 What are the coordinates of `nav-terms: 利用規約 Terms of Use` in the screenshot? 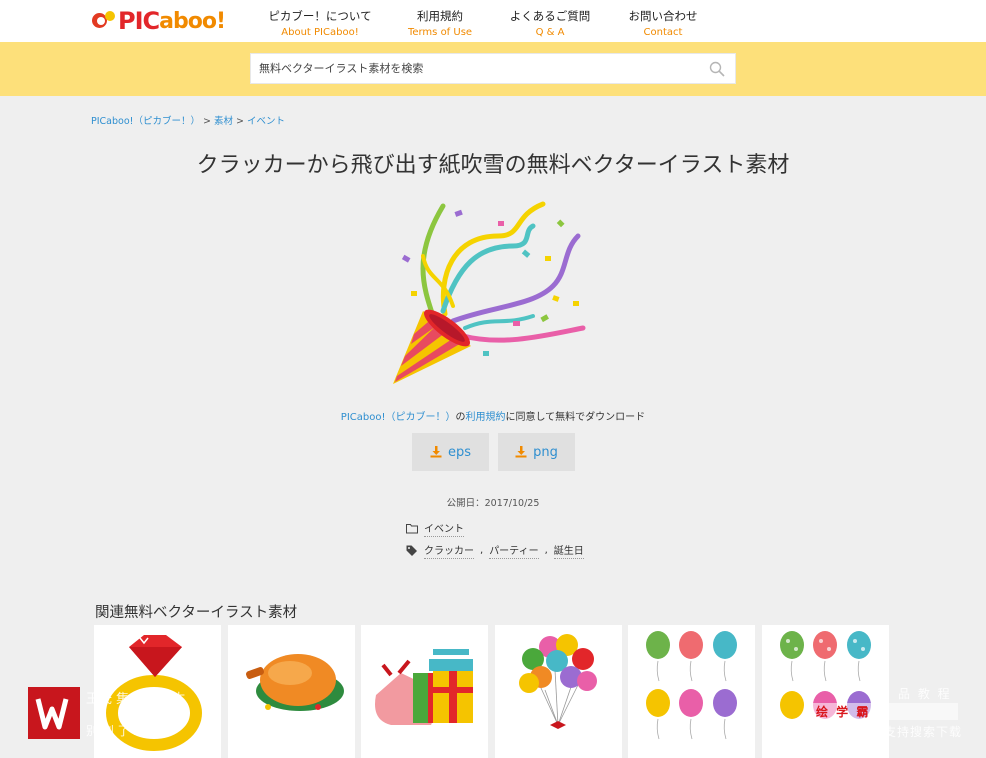 It's located at (440, 23).